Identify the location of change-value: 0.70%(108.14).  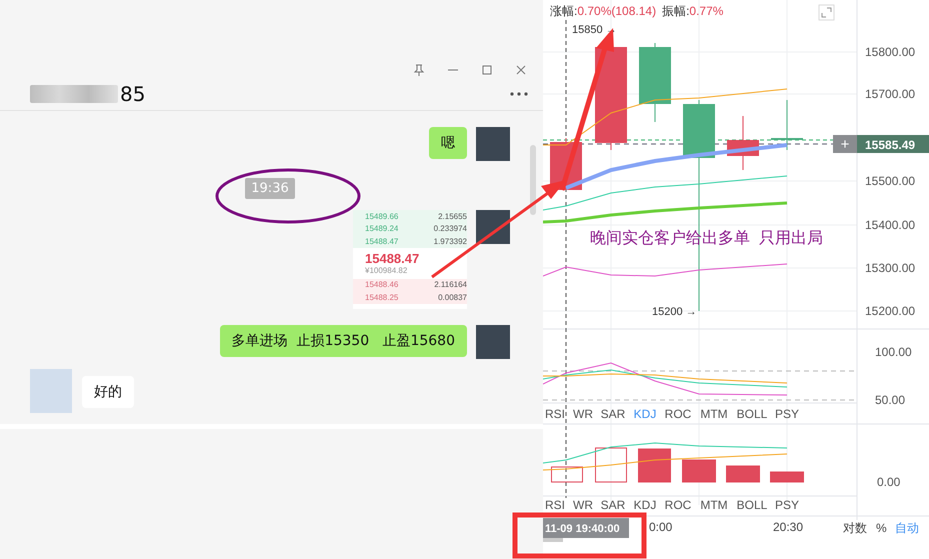
(616, 11).